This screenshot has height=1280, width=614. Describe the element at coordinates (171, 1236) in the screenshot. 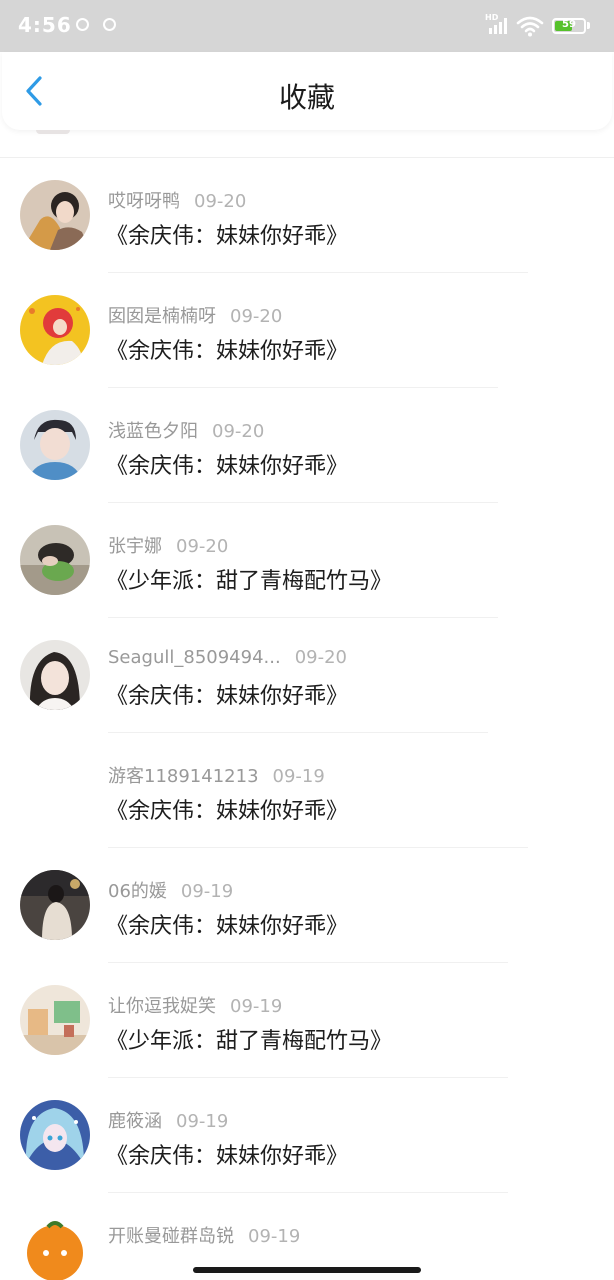

I see `user-name-text: 开账曼碰群岛锐` at that location.